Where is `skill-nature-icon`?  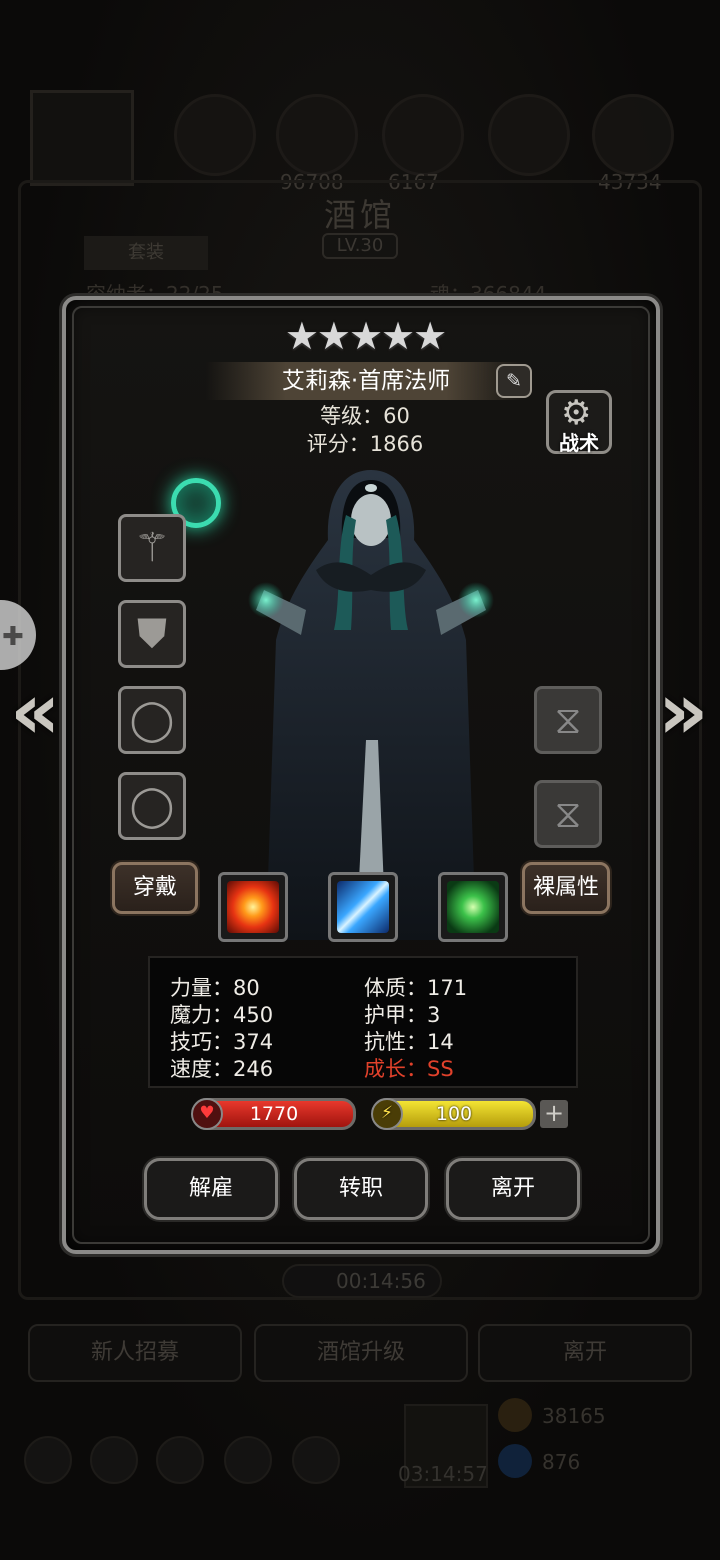 skill-nature-icon is located at coordinates (473, 907).